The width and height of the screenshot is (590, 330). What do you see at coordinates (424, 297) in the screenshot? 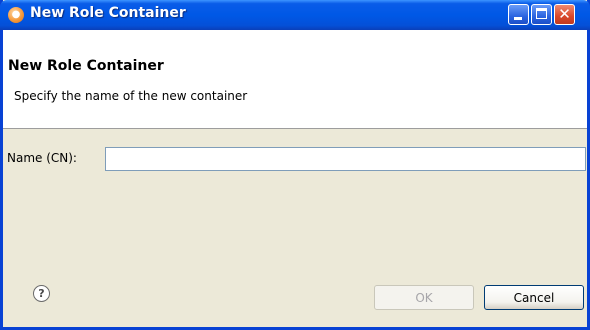
I see `ok-button: OK` at bounding box center [424, 297].